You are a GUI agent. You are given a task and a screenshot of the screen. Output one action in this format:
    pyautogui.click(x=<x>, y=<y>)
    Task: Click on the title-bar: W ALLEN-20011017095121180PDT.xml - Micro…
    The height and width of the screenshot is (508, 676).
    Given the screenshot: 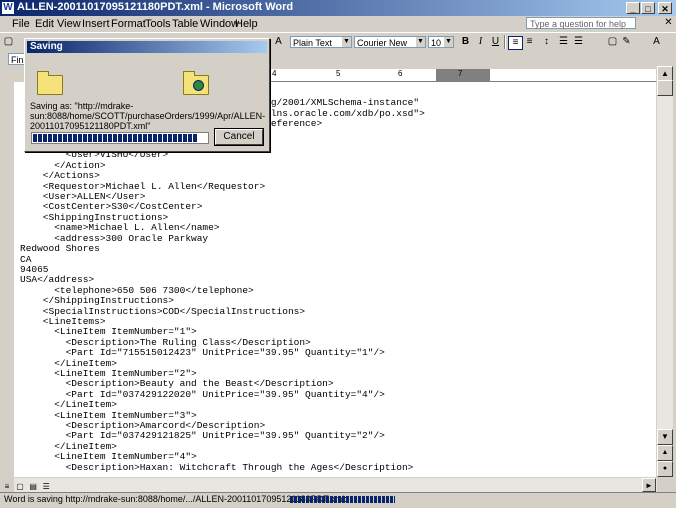 What is the action you would take?
    pyautogui.click(x=338, y=8)
    